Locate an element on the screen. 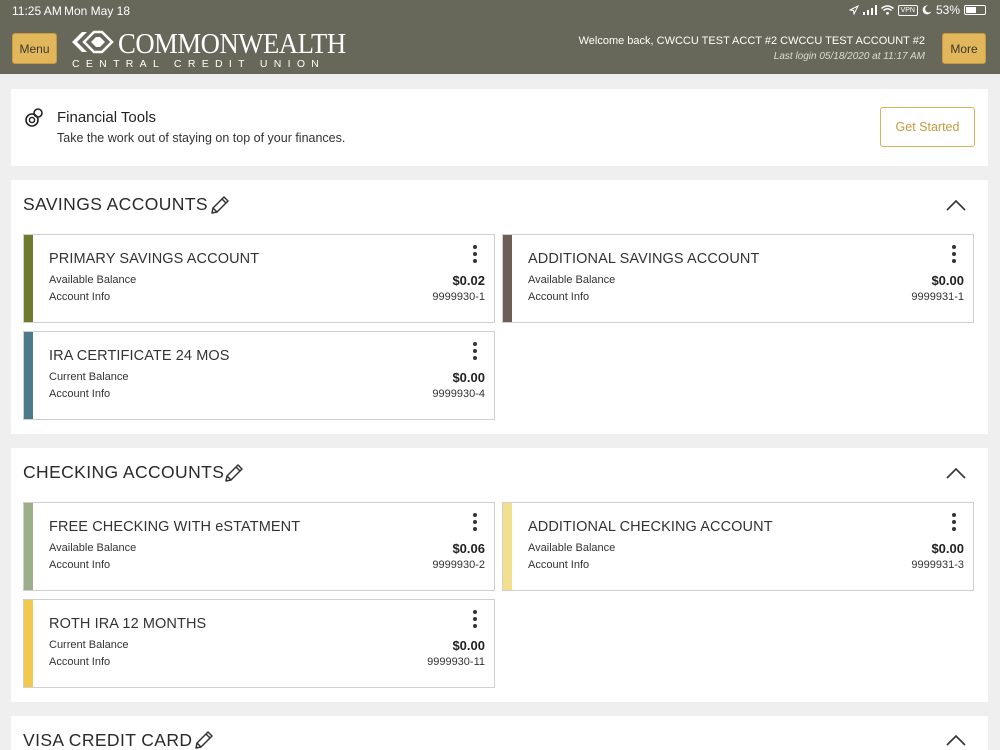 The width and height of the screenshot is (1000, 750). coins-icon is located at coordinates (34, 120).